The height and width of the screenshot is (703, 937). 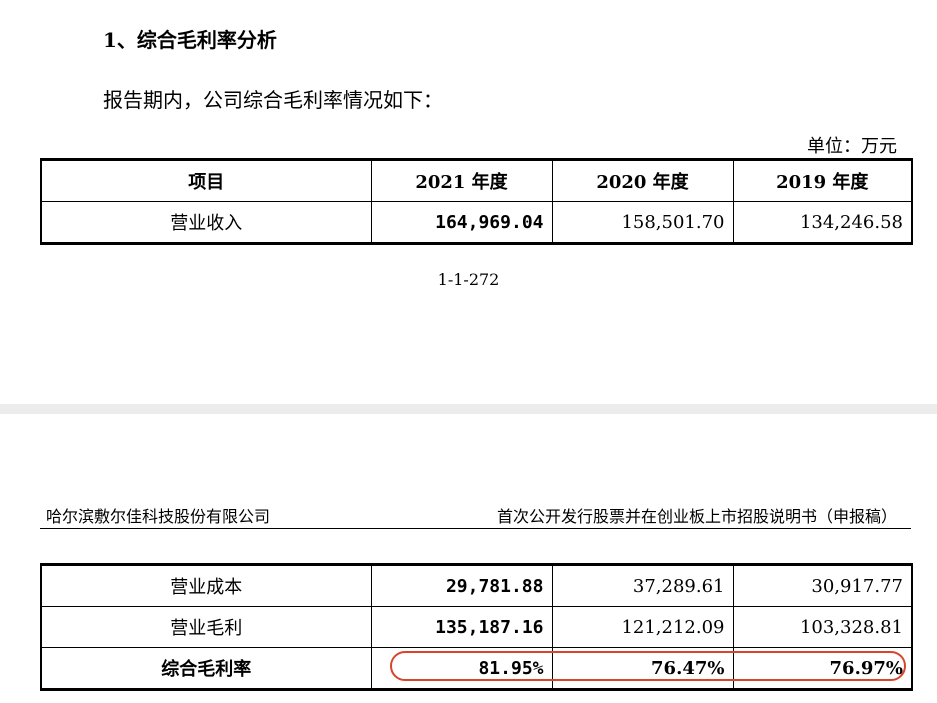 What do you see at coordinates (461, 222) in the screenshot?
I see `value-2021: 164,969.04` at bounding box center [461, 222].